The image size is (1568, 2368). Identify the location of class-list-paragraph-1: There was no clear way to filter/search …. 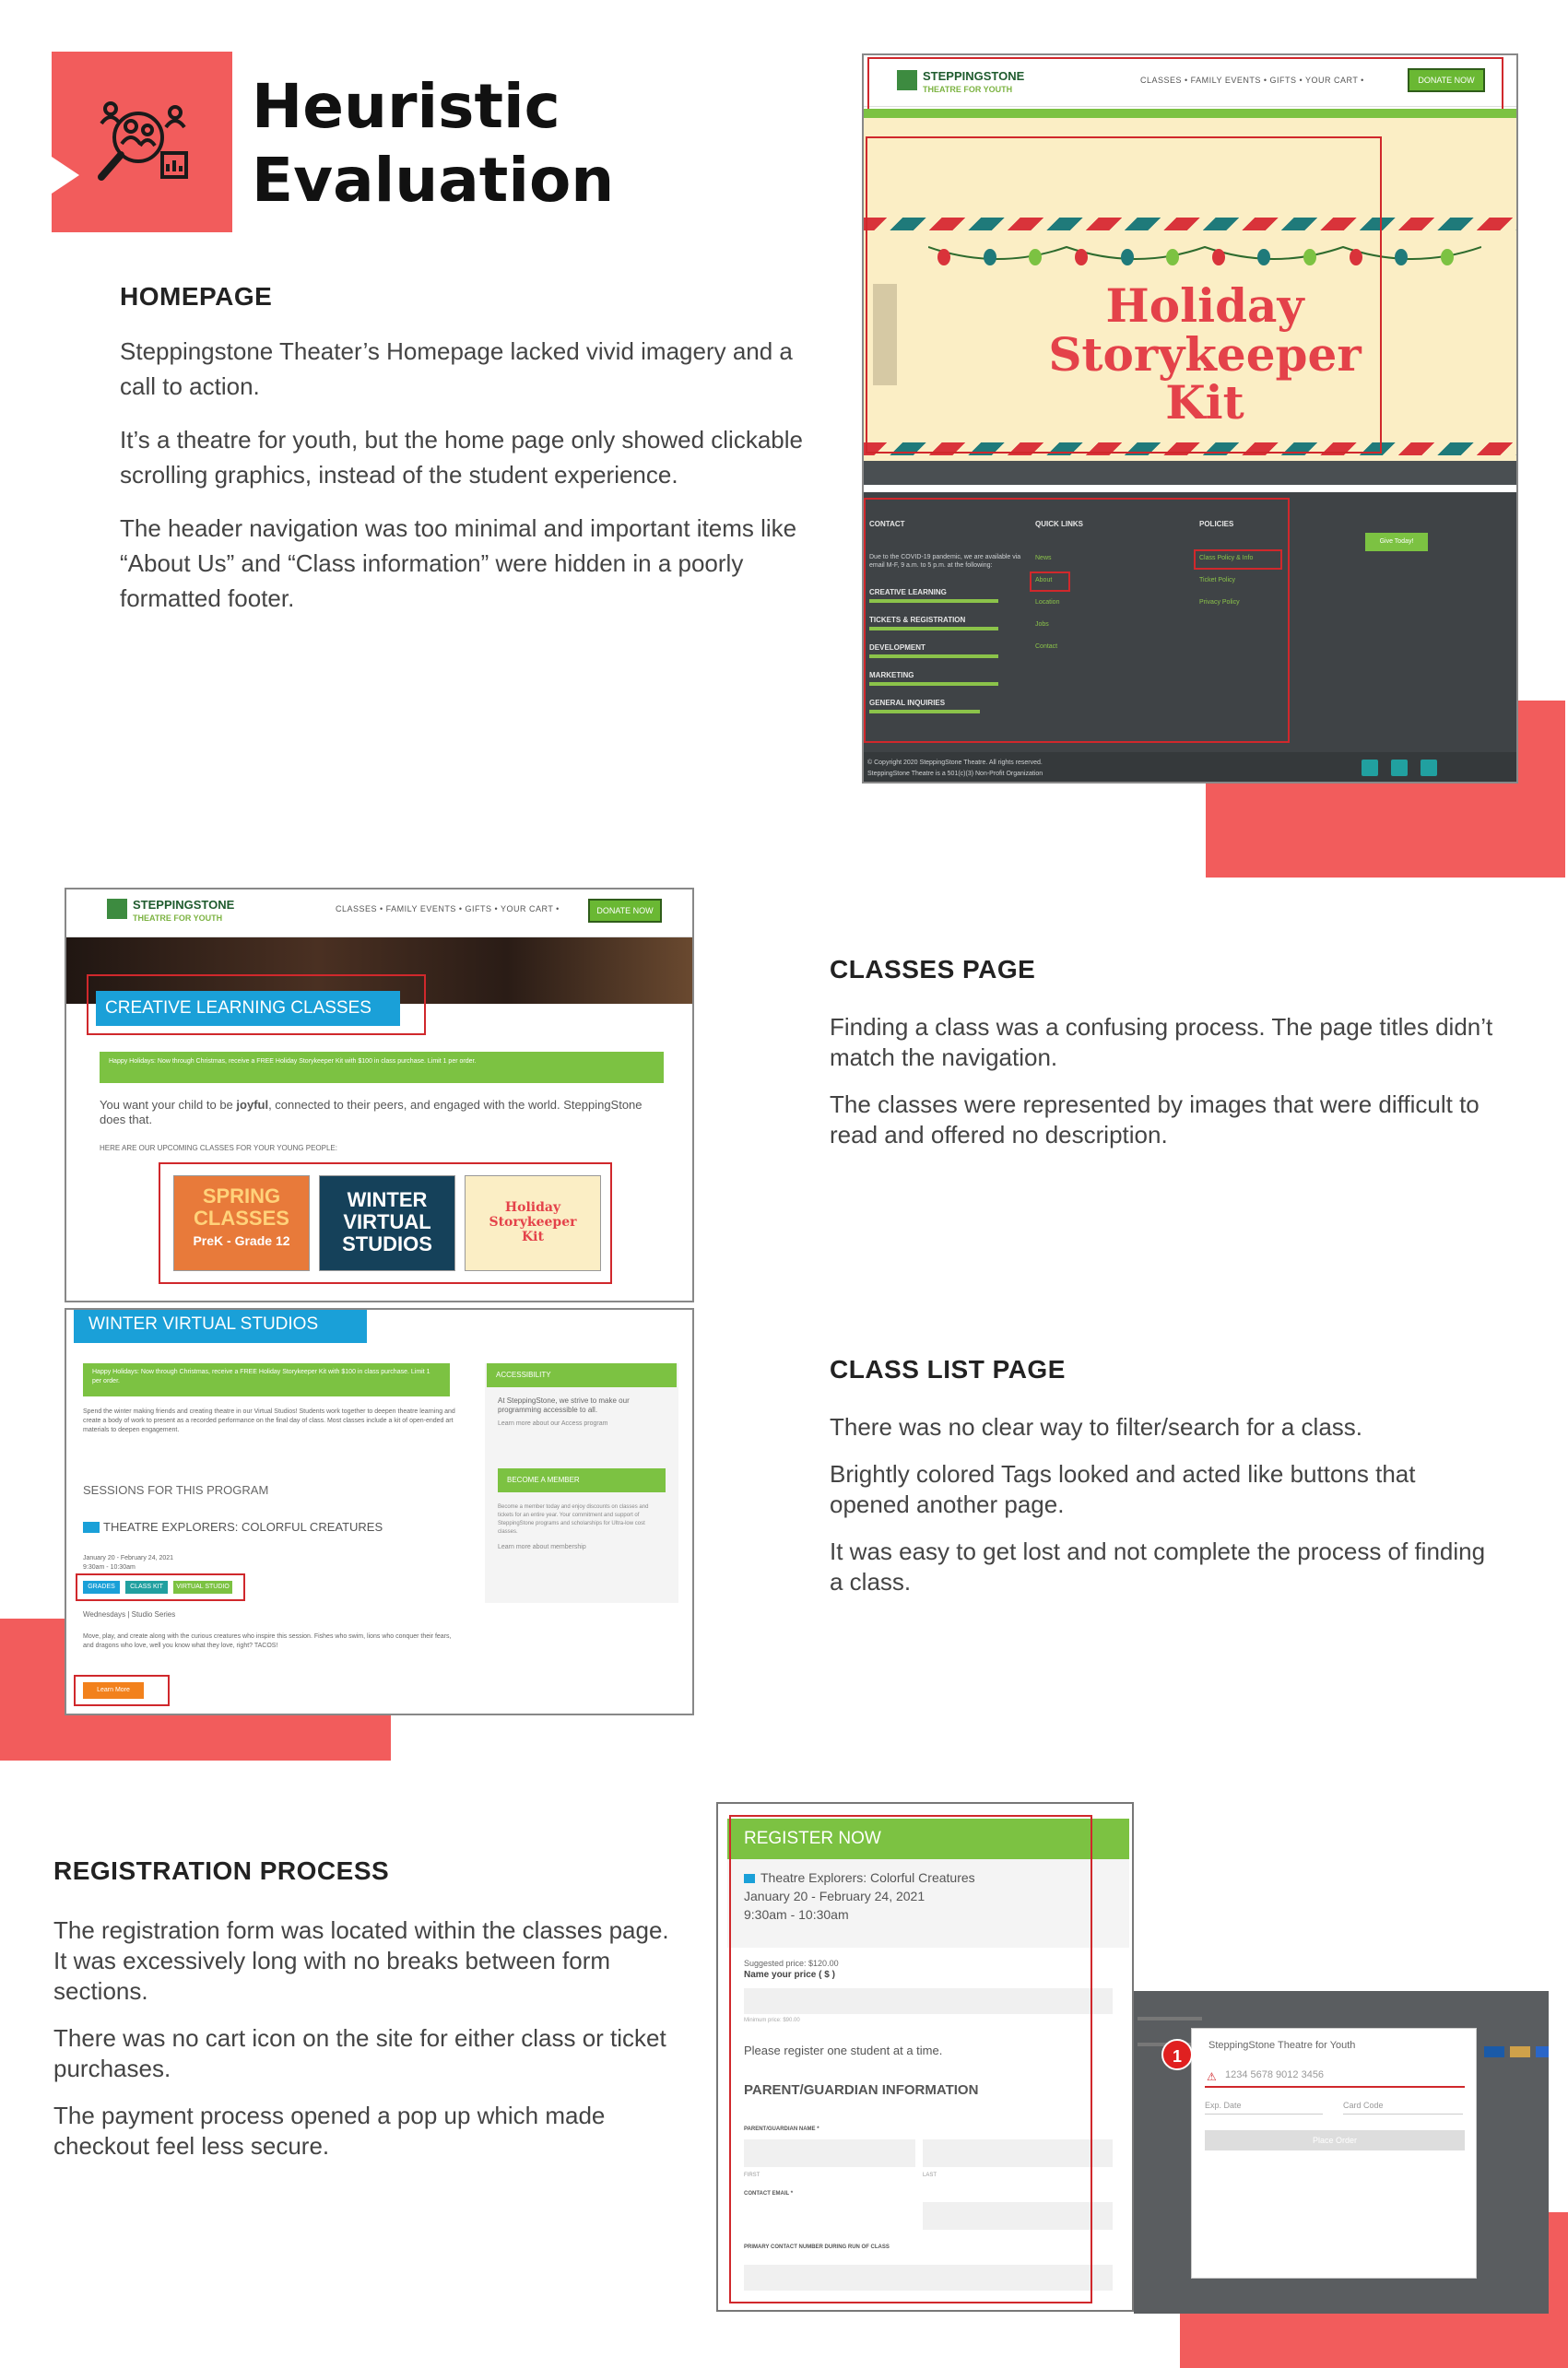
(1097, 1427).